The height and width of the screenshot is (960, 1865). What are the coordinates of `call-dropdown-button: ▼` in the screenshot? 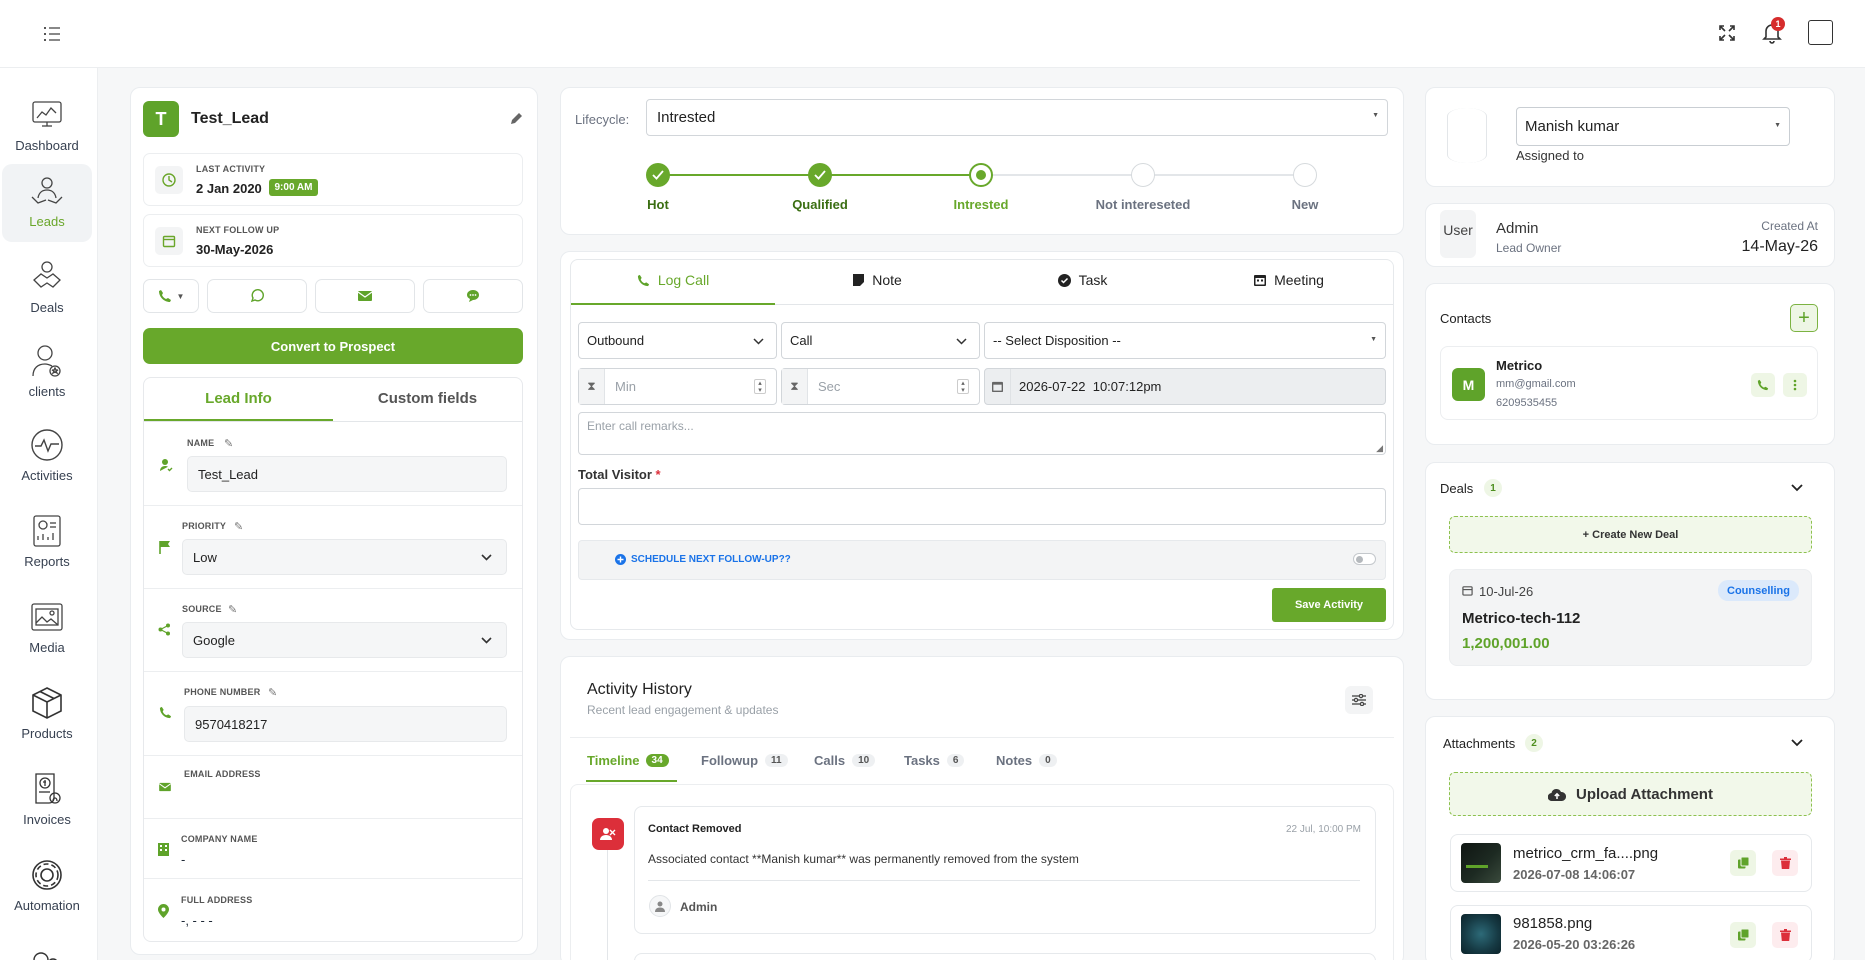 It's located at (171, 296).